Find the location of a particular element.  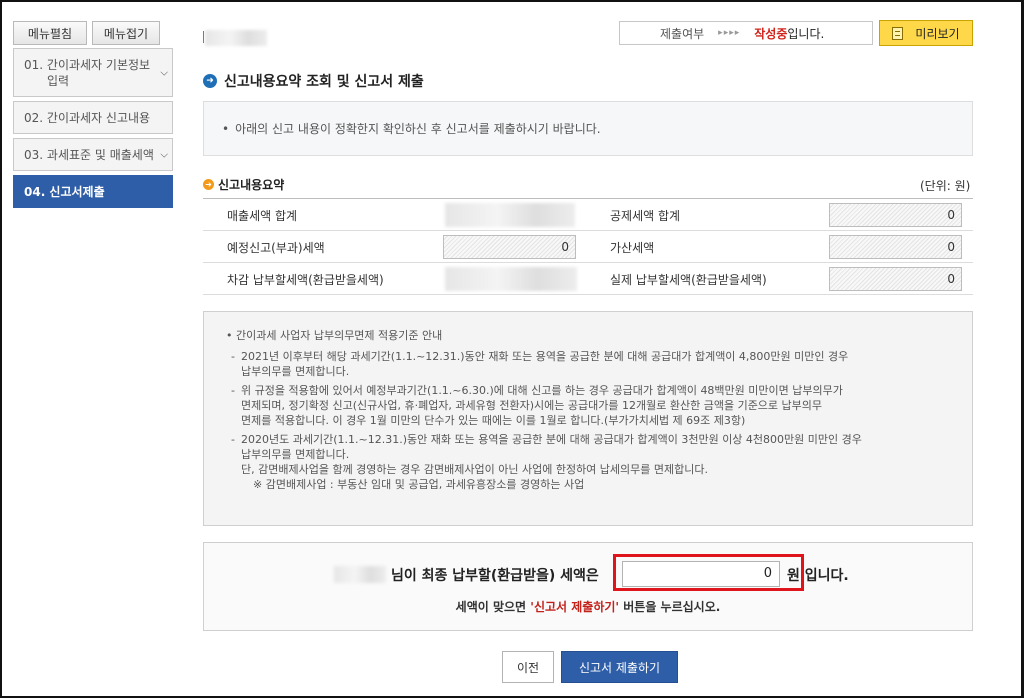

table-row: 예정신고(부과)세액 0 가산세액 0 is located at coordinates (588, 247).